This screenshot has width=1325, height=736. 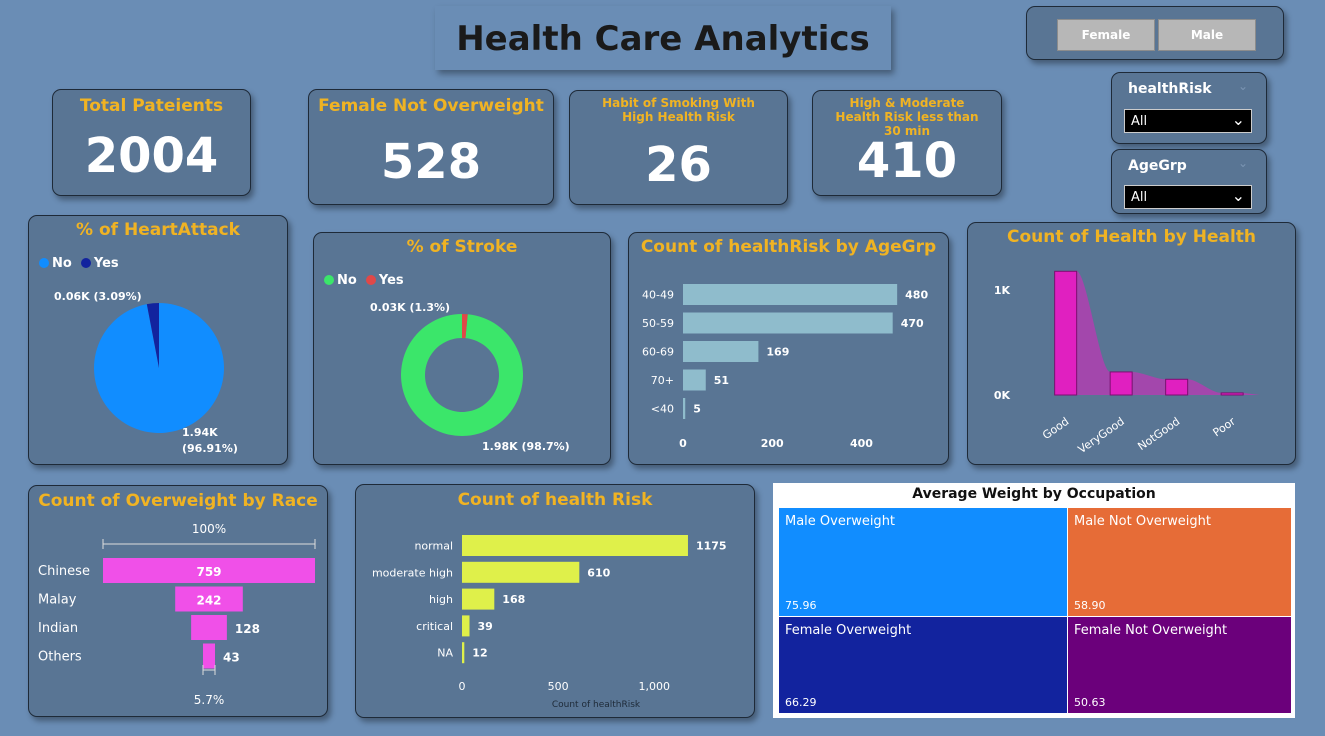 I want to click on category-label: Others, so click(x=60, y=657).